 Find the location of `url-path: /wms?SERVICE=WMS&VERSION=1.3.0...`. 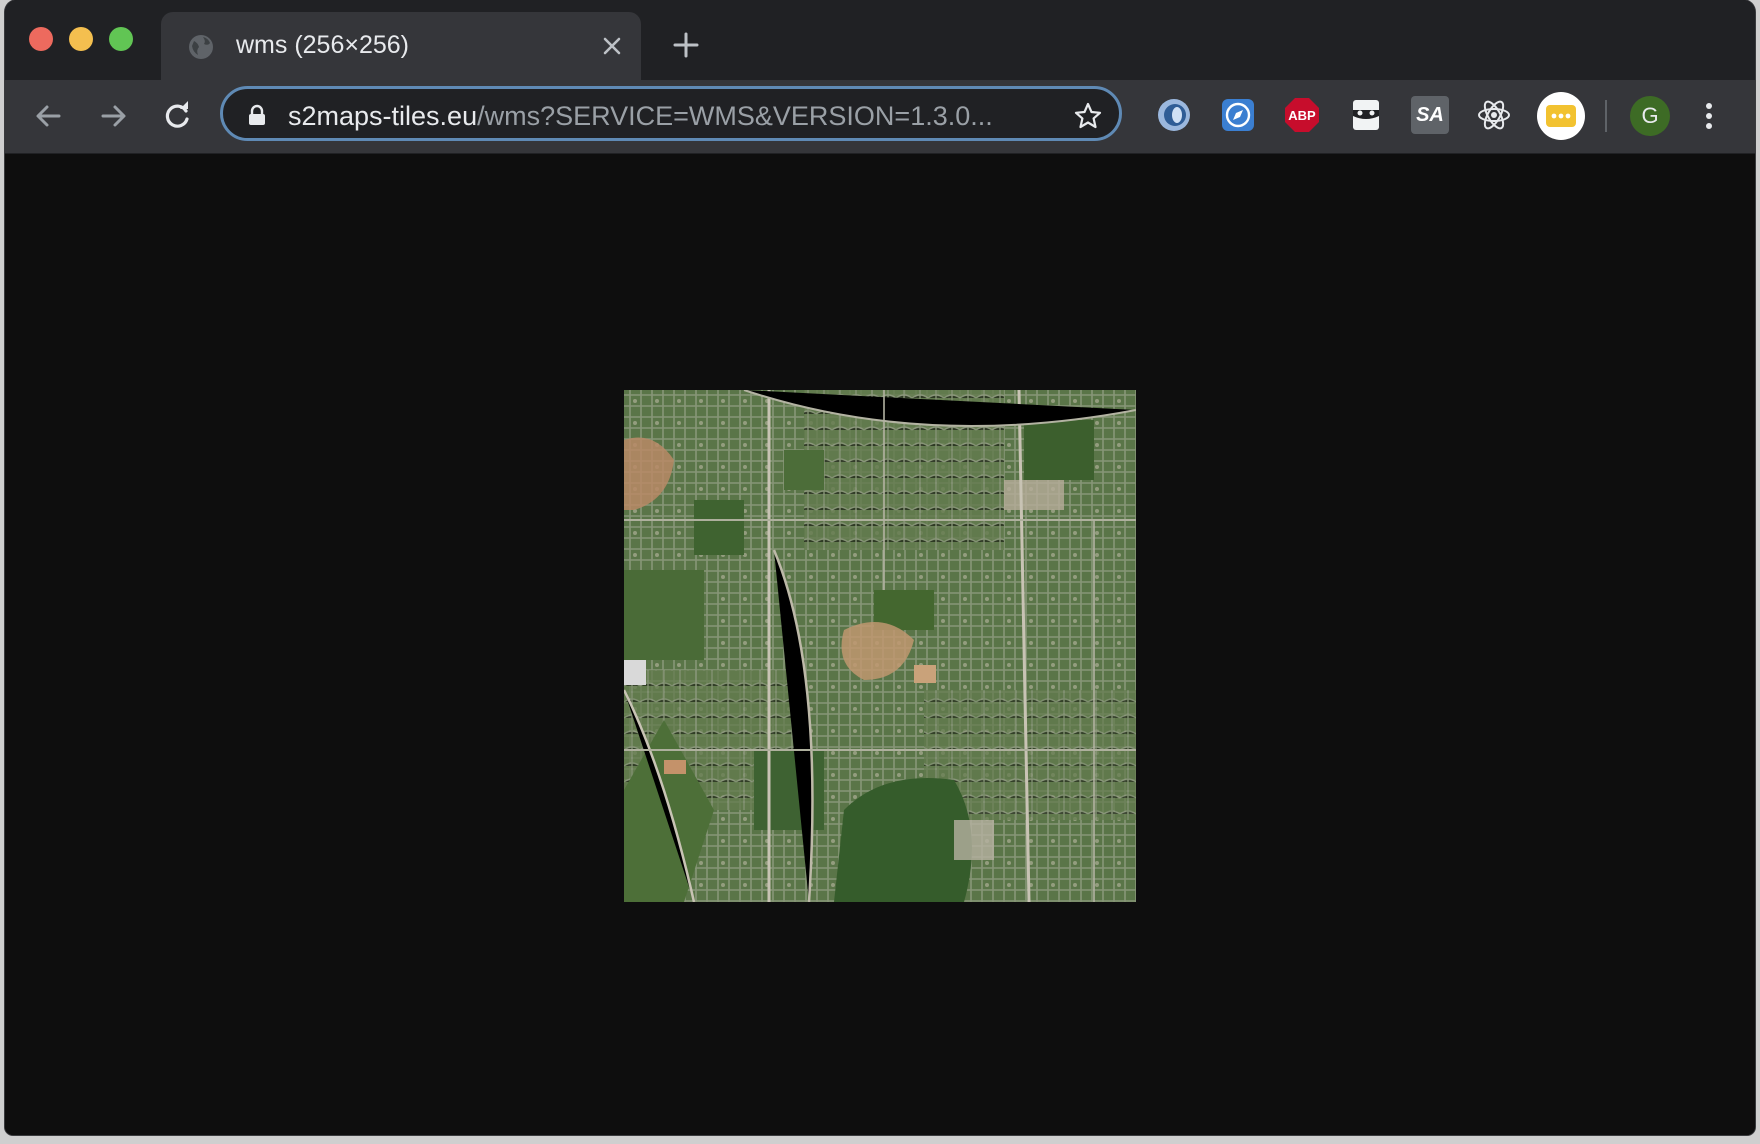

url-path: /wms?SERVICE=WMS&VERSION=1.3.0... is located at coordinates (735, 116).